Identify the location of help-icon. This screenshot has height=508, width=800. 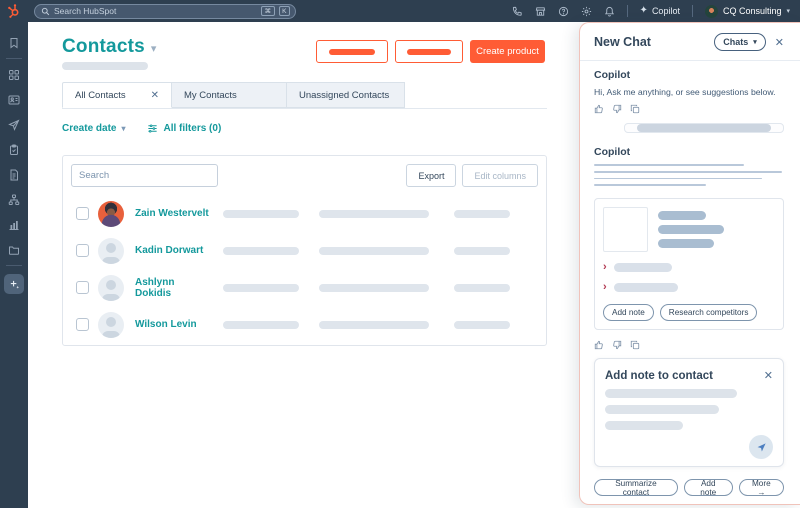
(563, 11).